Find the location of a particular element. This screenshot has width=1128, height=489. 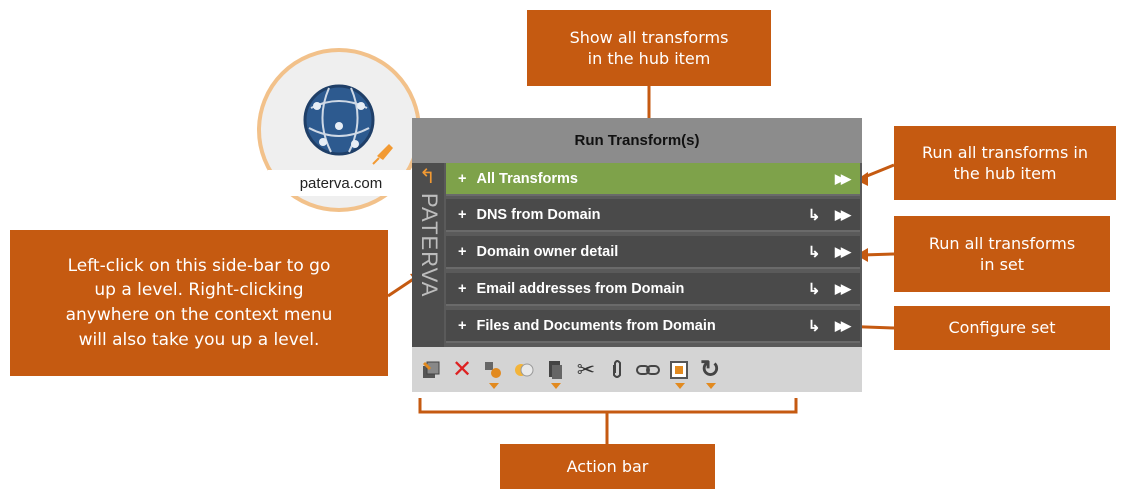

menu-item-label: DNS from Domain is located at coordinates (538, 214).